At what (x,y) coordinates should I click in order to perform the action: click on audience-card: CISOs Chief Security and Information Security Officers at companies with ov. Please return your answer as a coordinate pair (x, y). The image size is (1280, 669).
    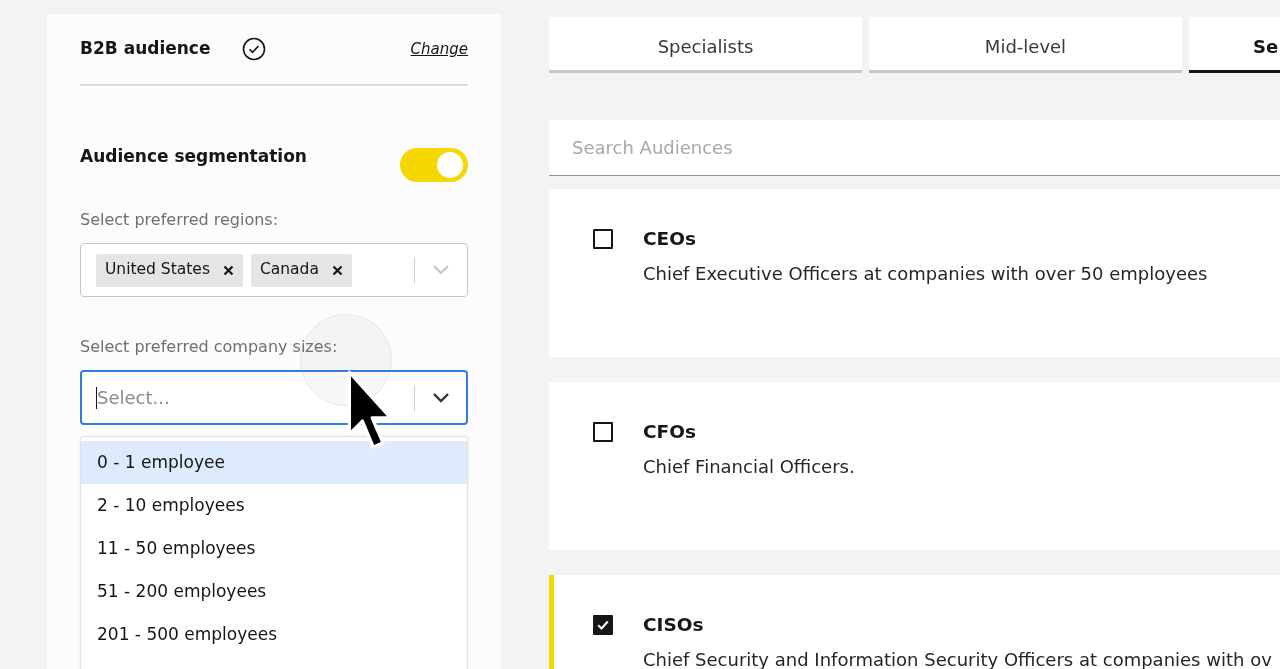
    Looking at the image, I should click on (914, 622).